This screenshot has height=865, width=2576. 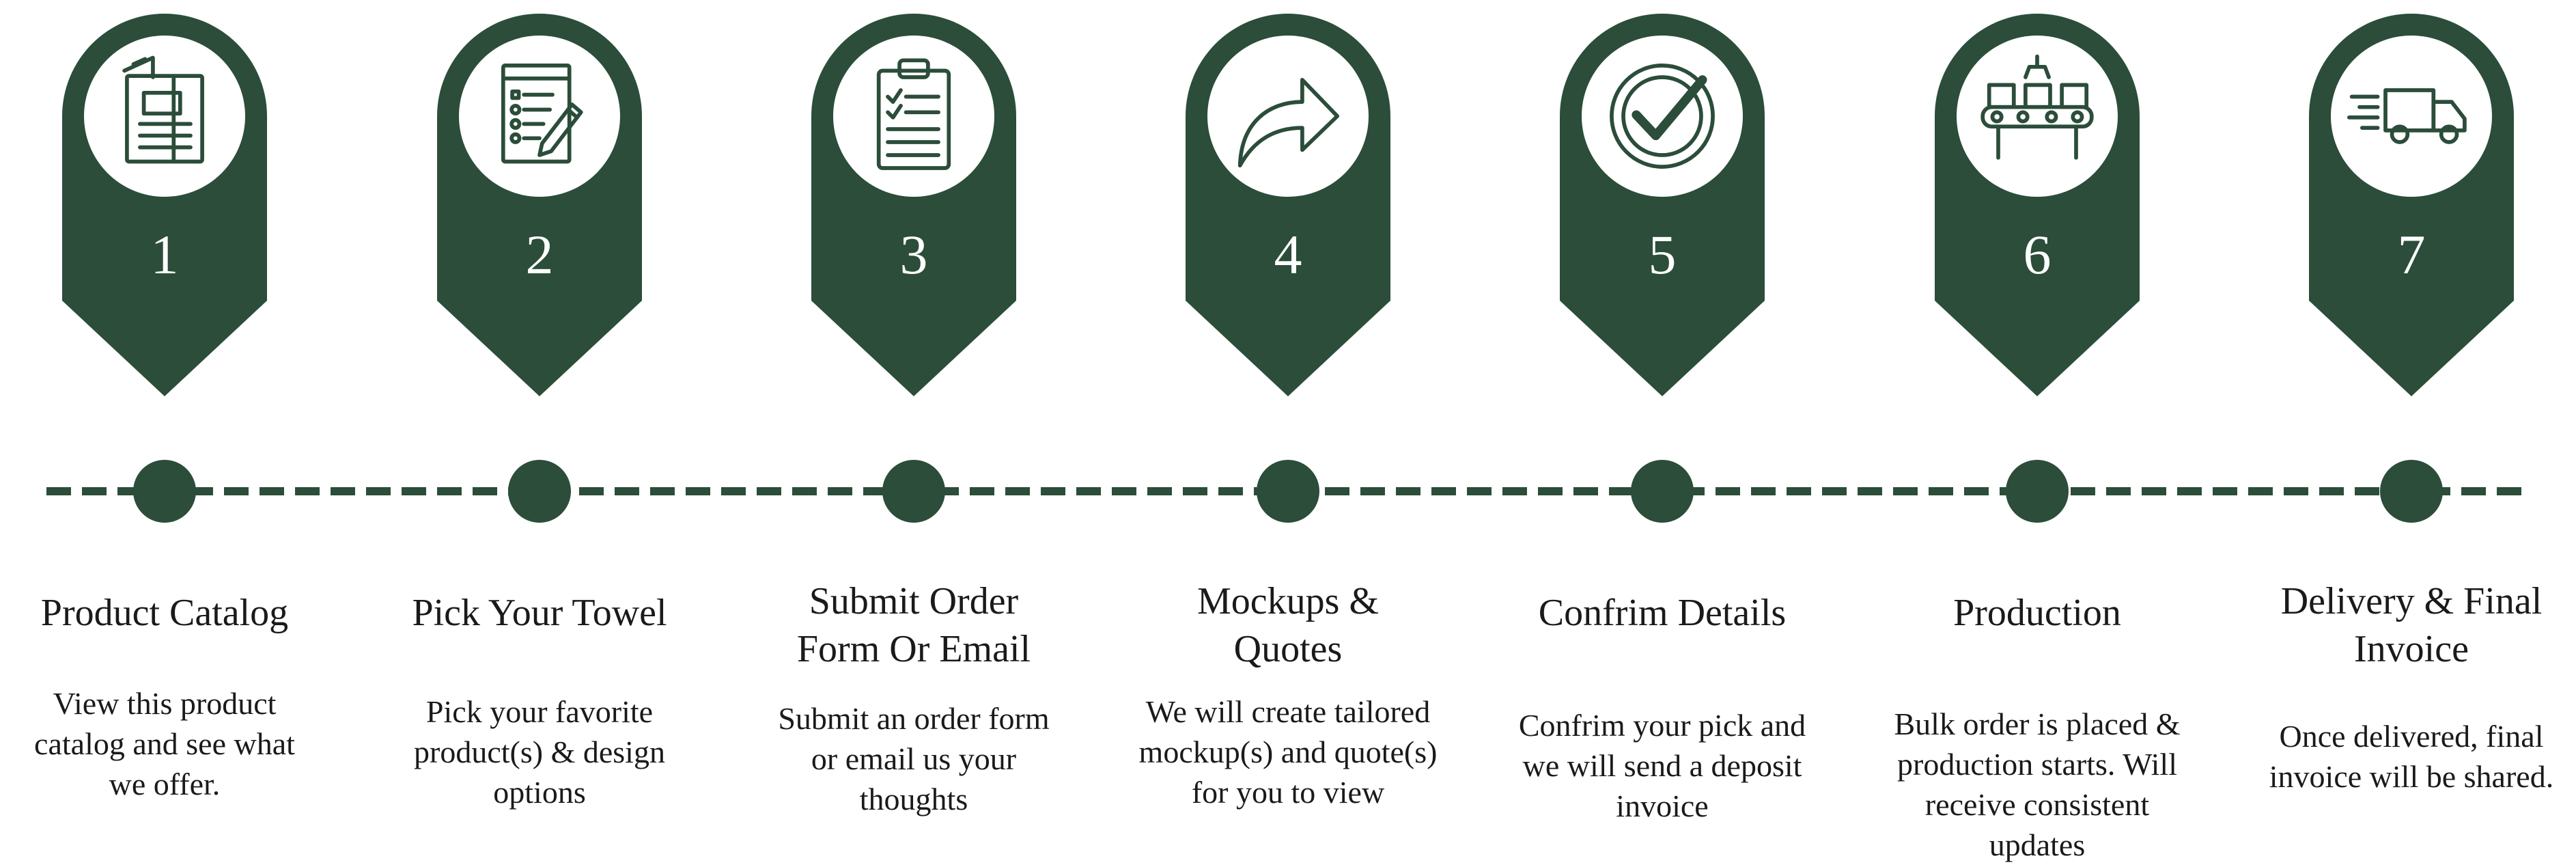 I want to click on step-marker: 6, so click(x=2037, y=205).